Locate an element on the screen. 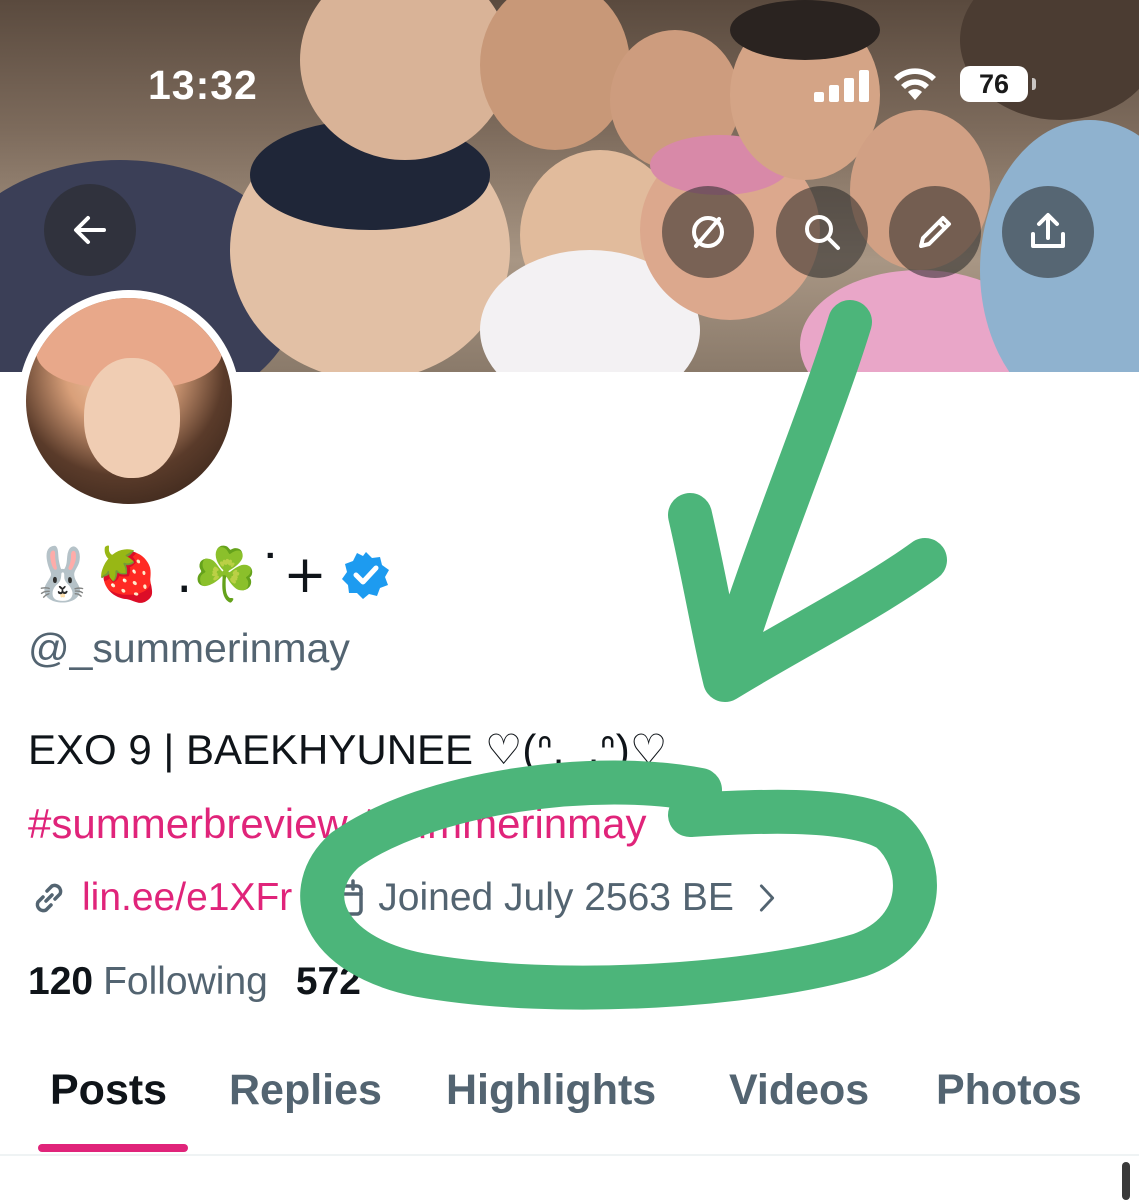 The height and width of the screenshot is (1200, 1139). following-label: Following is located at coordinates (185, 982).